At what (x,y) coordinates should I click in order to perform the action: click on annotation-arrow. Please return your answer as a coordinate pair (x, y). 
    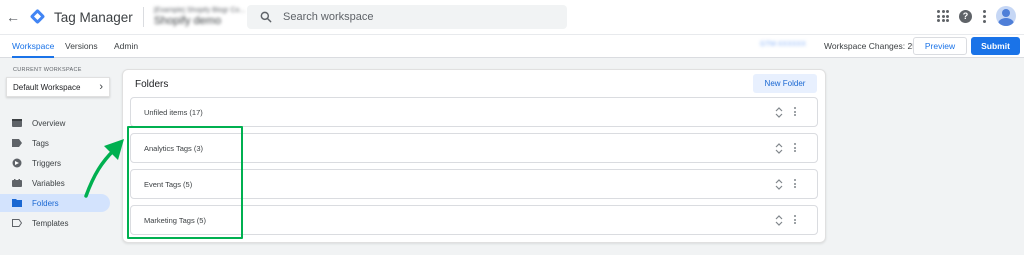
    Looking at the image, I should click on (104, 168).